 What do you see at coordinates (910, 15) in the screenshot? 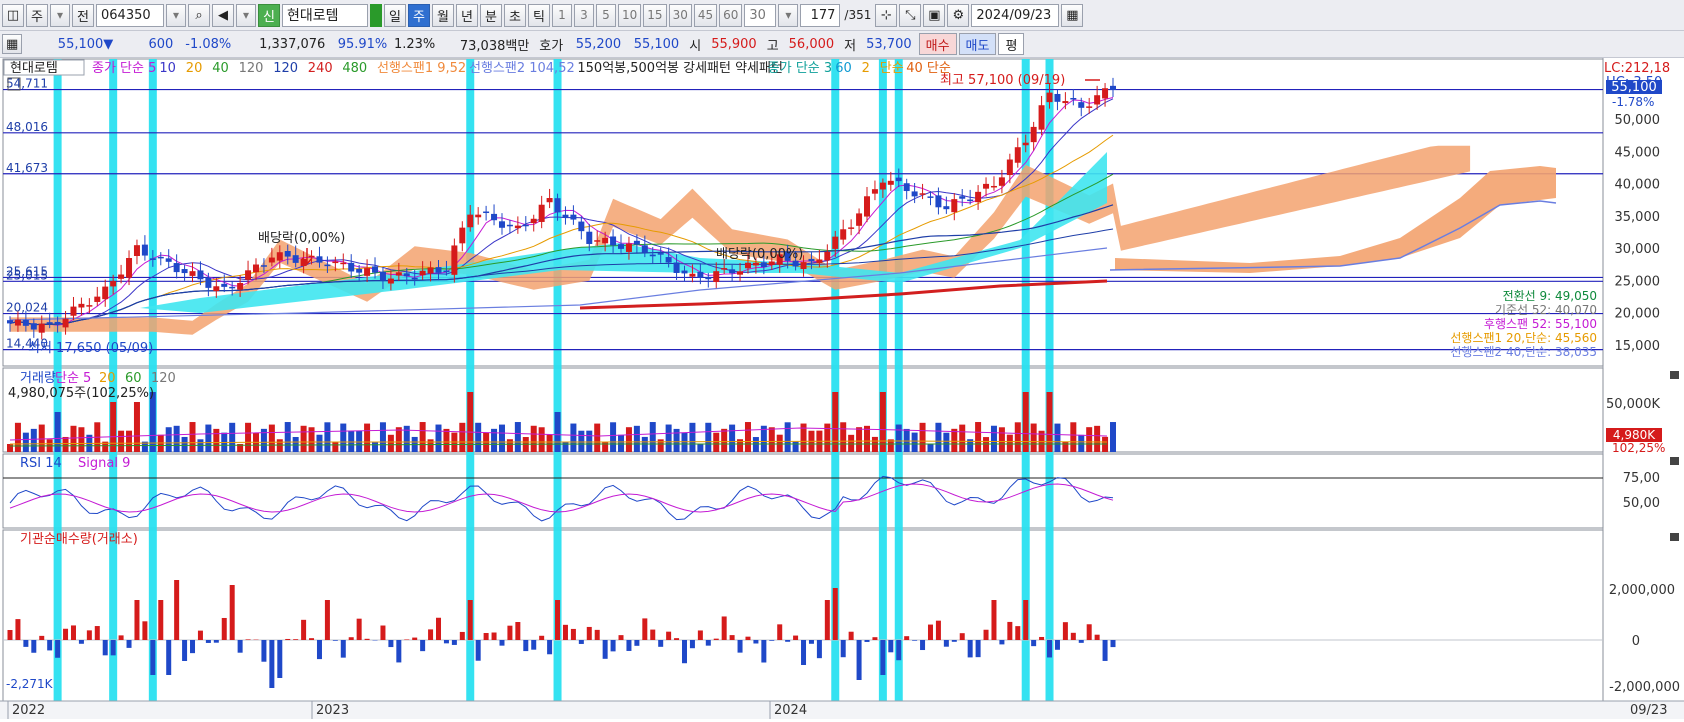
I see `draw-line-icon: ⤡` at bounding box center [910, 15].